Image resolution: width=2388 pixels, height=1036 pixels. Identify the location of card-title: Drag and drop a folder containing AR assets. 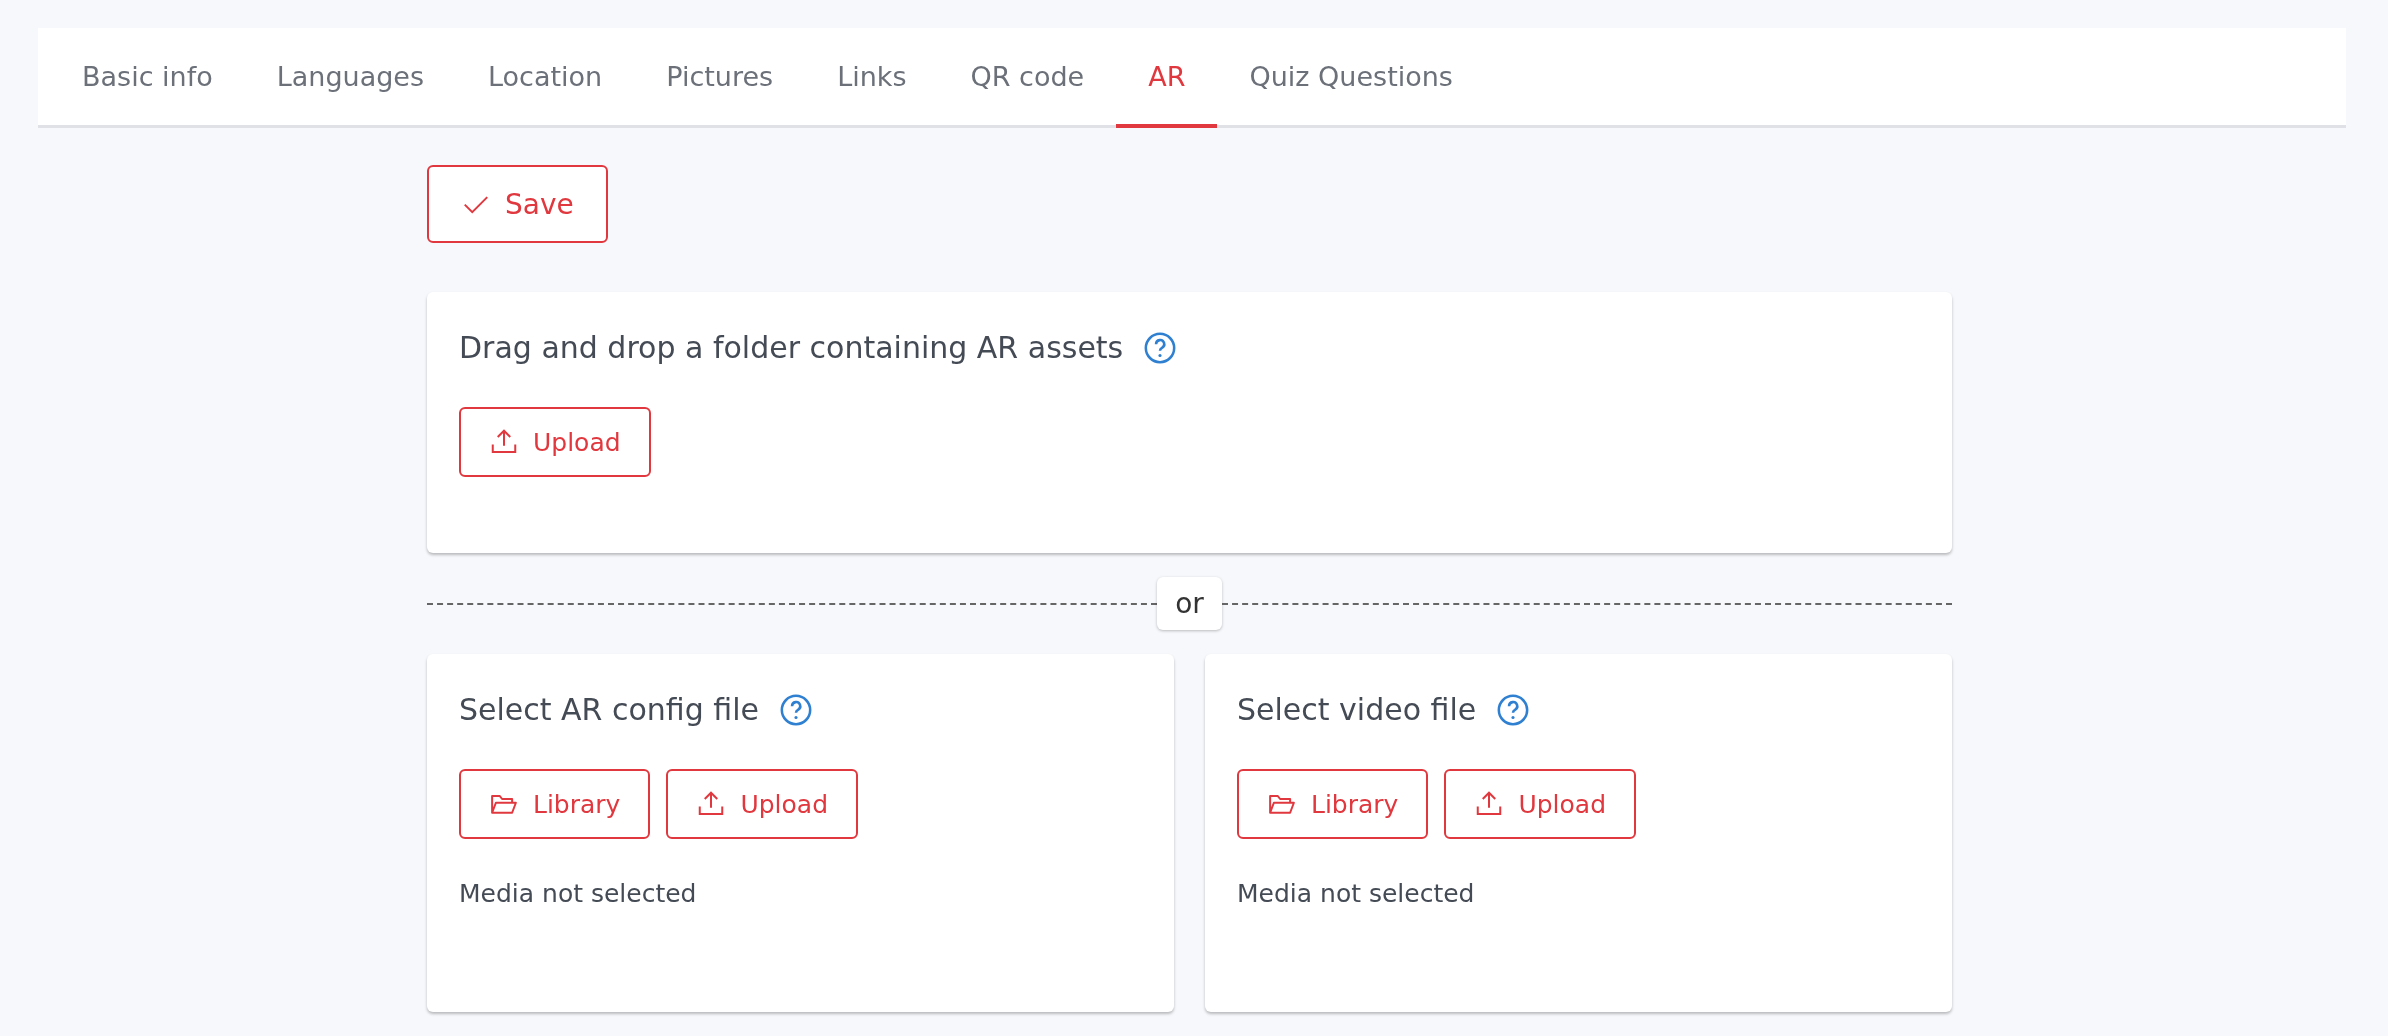
(791, 347).